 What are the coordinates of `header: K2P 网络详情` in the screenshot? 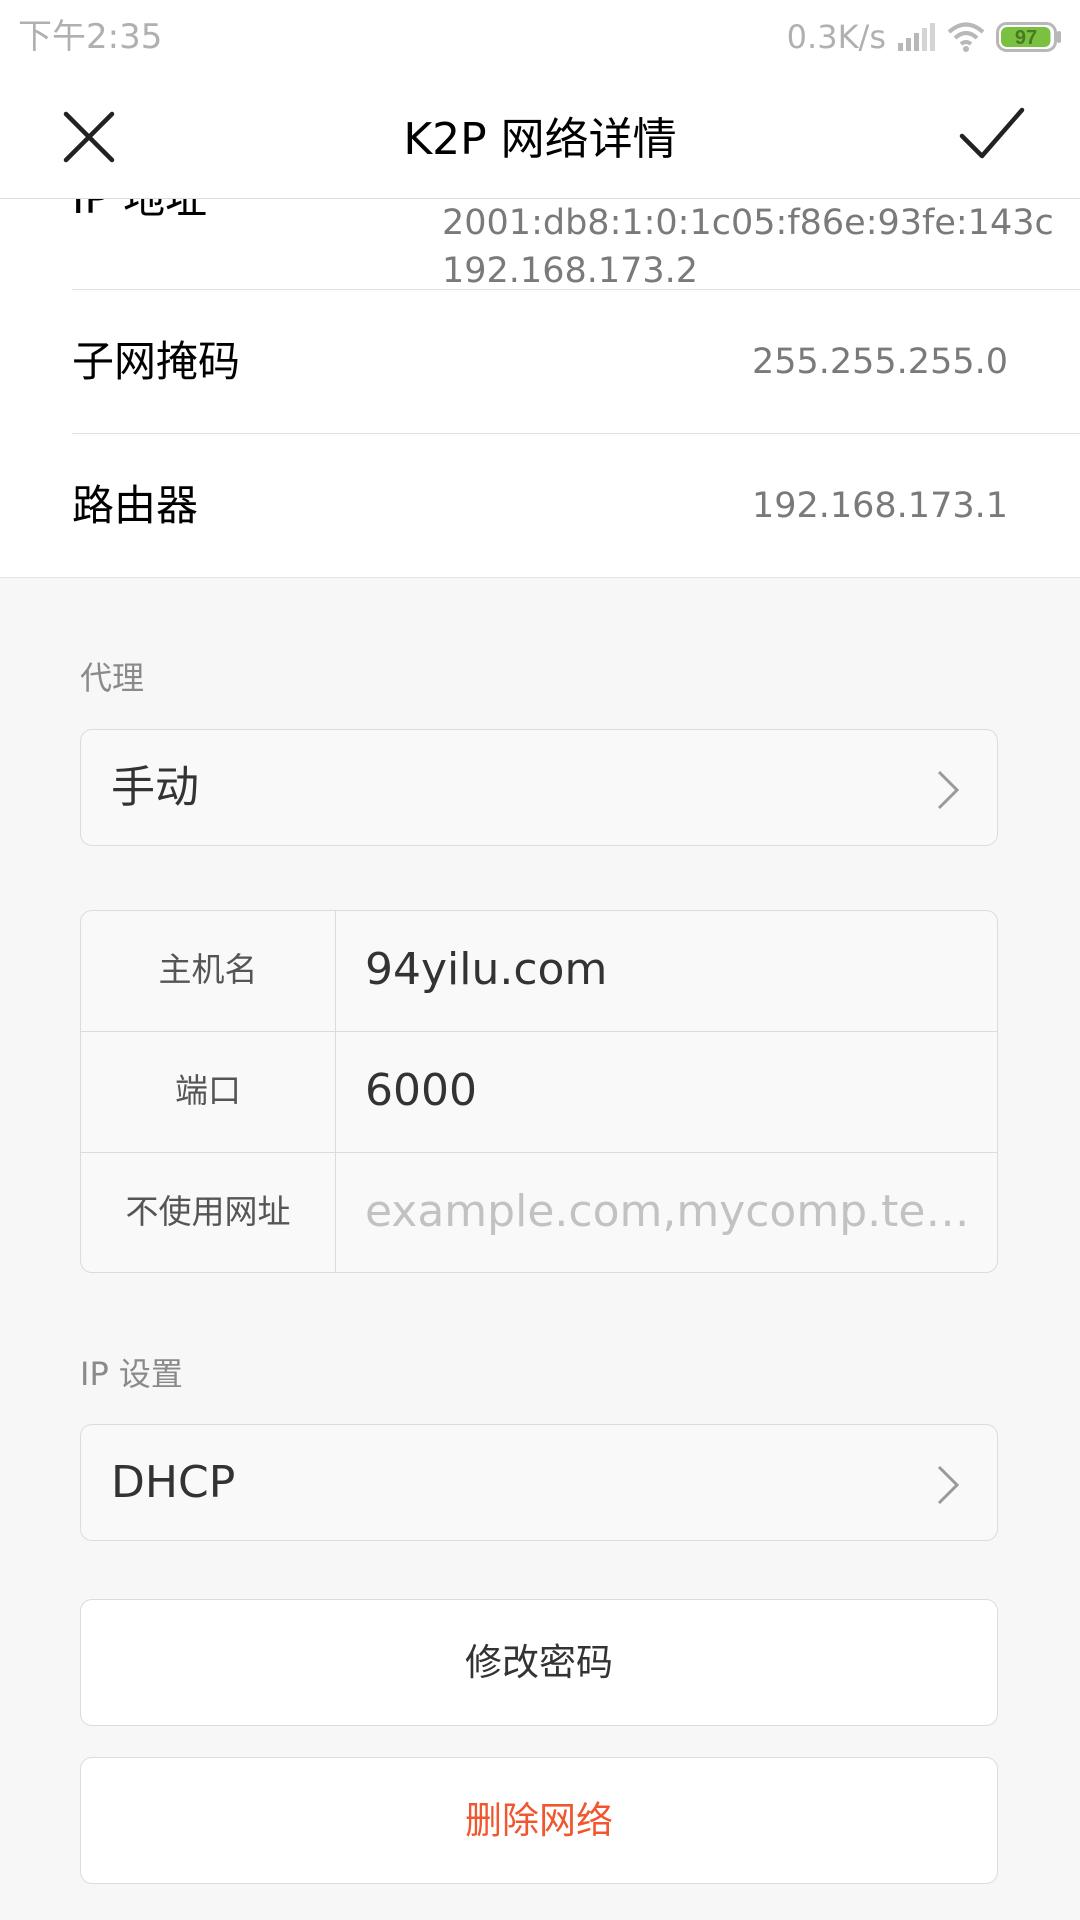 It's located at (540, 139).